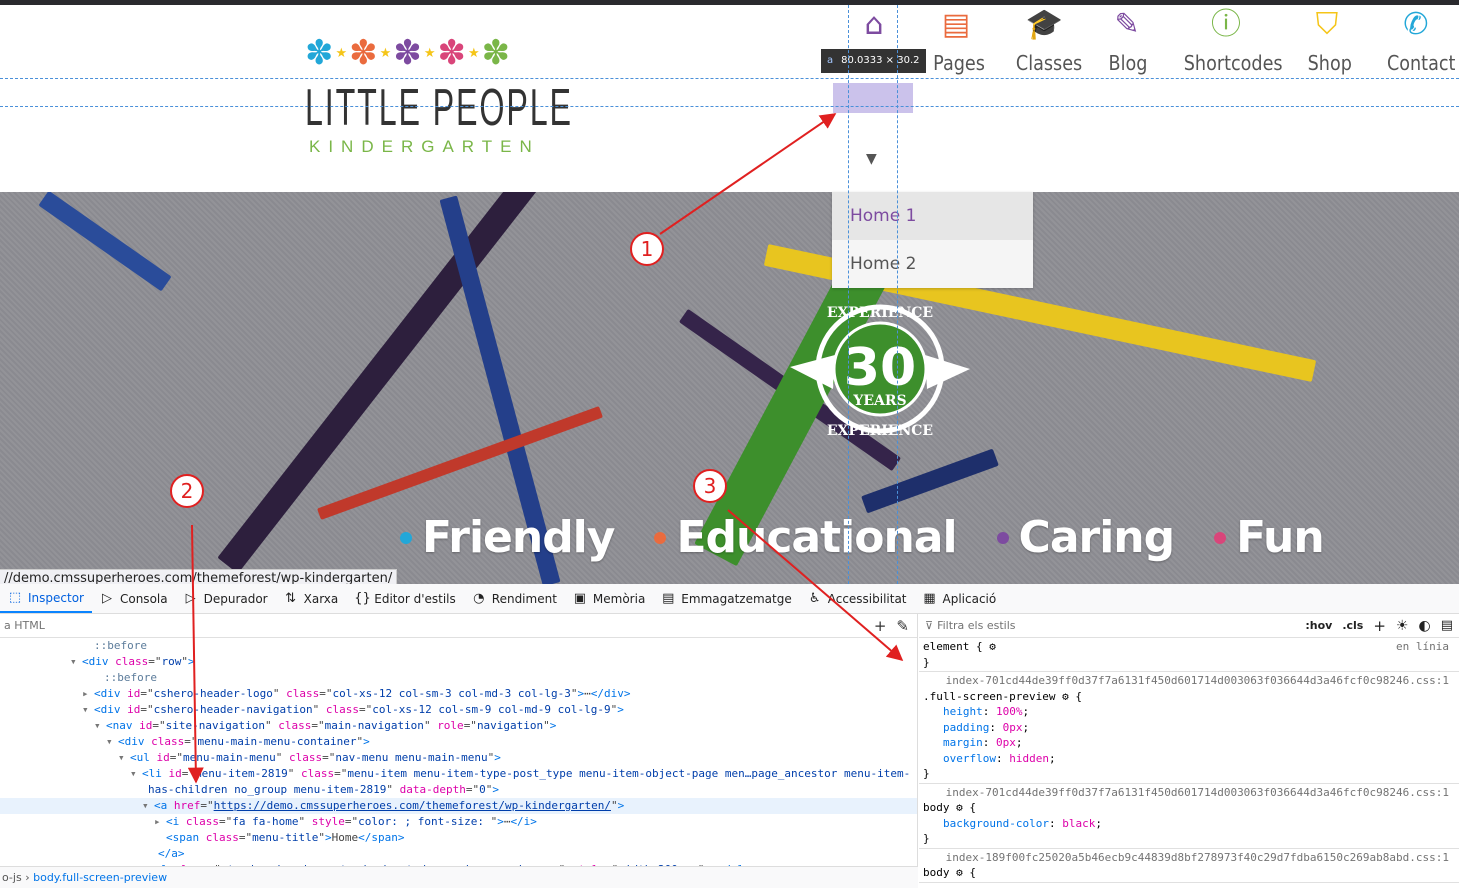  What do you see at coordinates (458, 854) in the screenshot?
I see `markup-node: </a>` at bounding box center [458, 854].